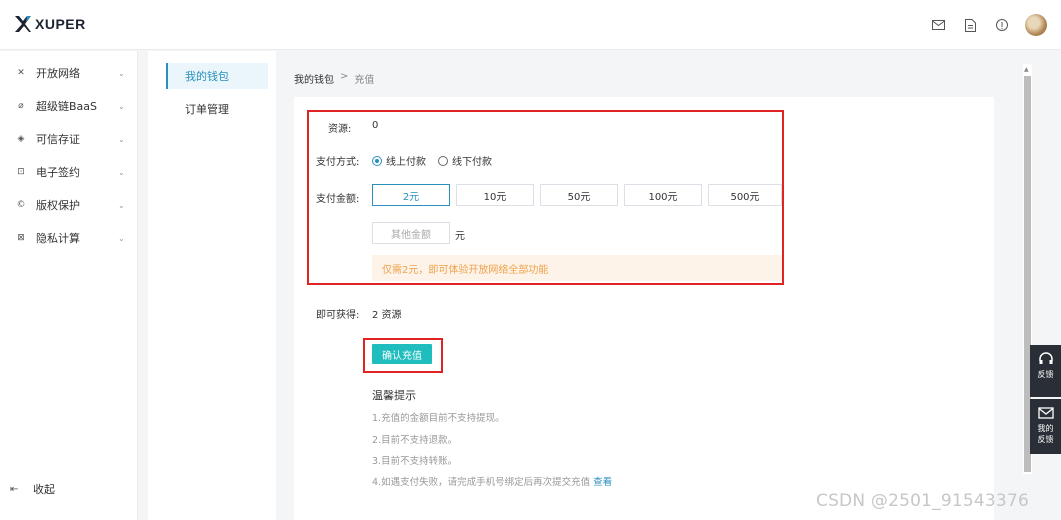 This screenshot has height=520, width=1061. What do you see at coordinates (387, 315) in the screenshot?
I see `obtain-value: 2 资源` at bounding box center [387, 315].